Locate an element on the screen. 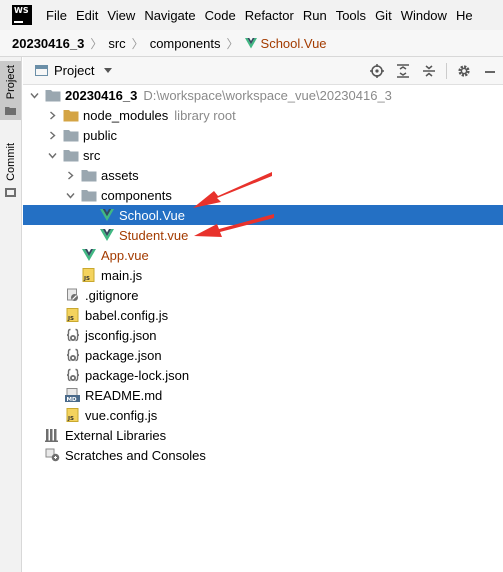  tree-item-gitignore: .gitignore is located at coordinates (263, 295).